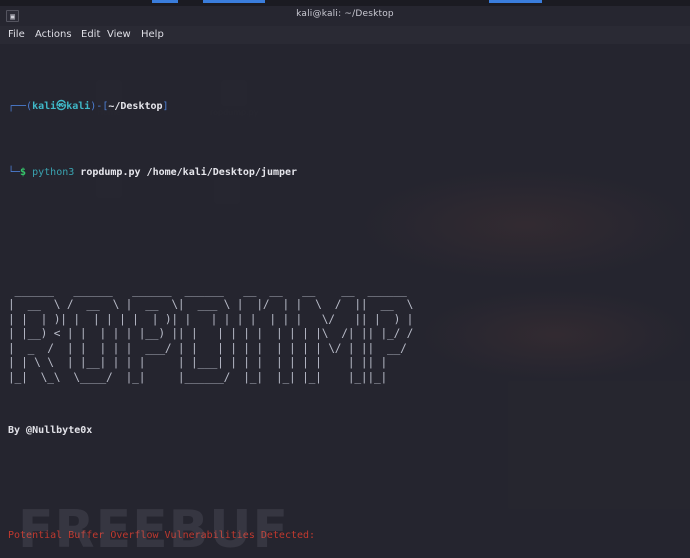 The image size is (690, 558). What do you see at coordinates (50, 431) in the screenshot?
I see `author-byline: By @Nullbyte0x` at bounding box center [50, 431].